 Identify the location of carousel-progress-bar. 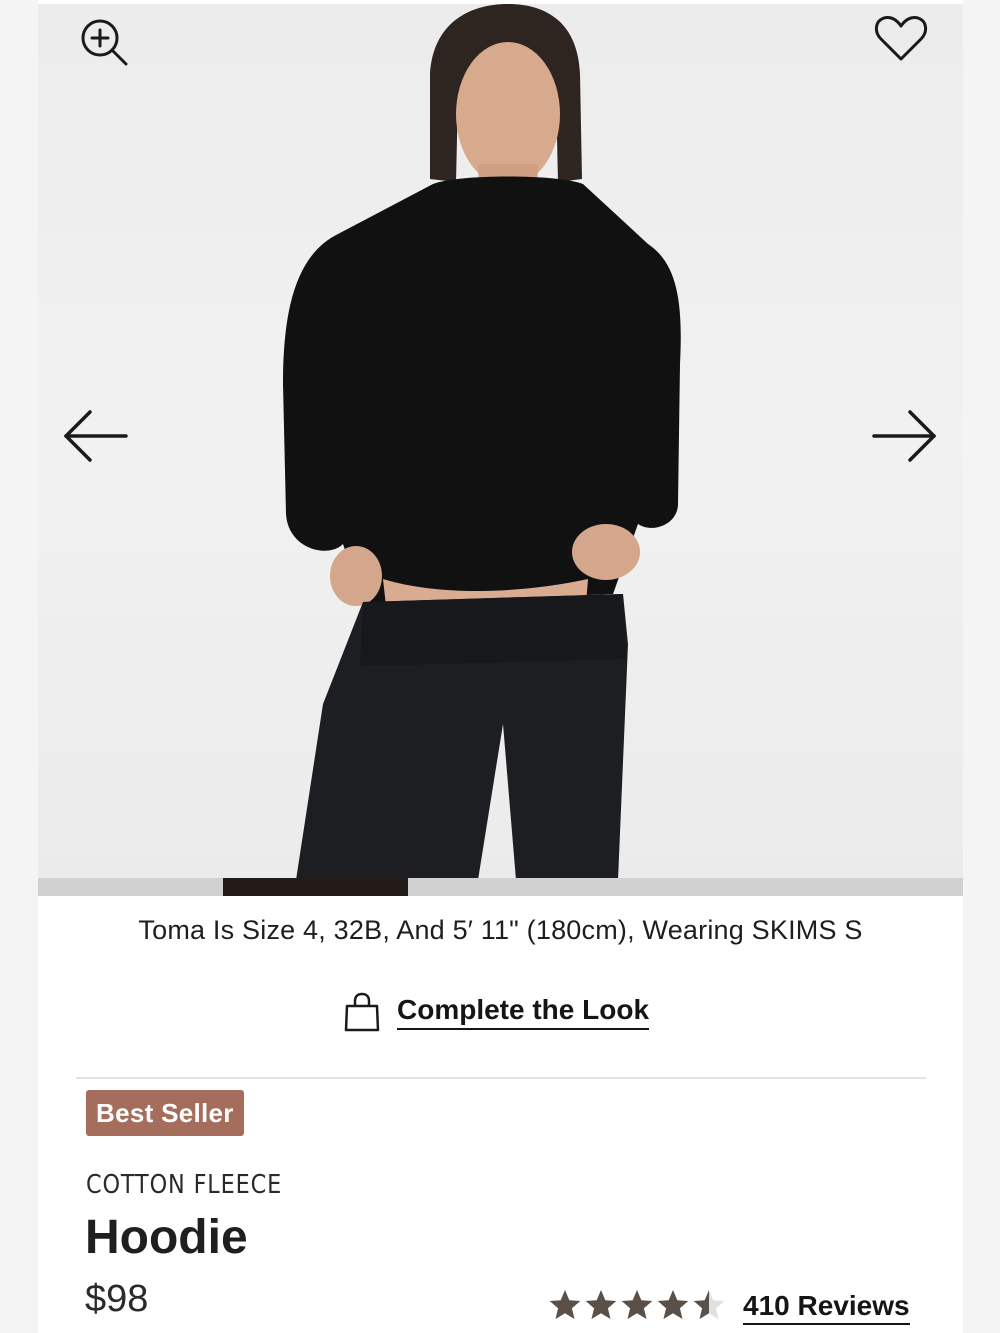
(500, 887).